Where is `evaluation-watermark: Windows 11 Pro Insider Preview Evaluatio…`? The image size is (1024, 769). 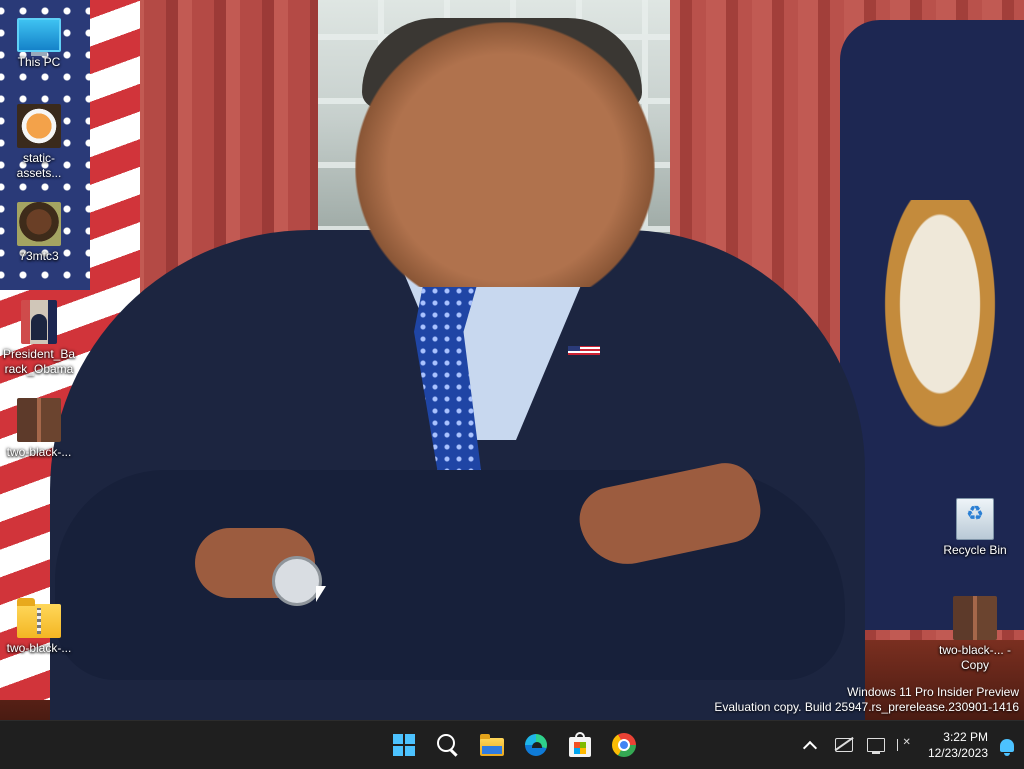
evaluation-watermark: Windows 11 Pro Insider Preview Evaluatio… is located at coordinates (866, 700).